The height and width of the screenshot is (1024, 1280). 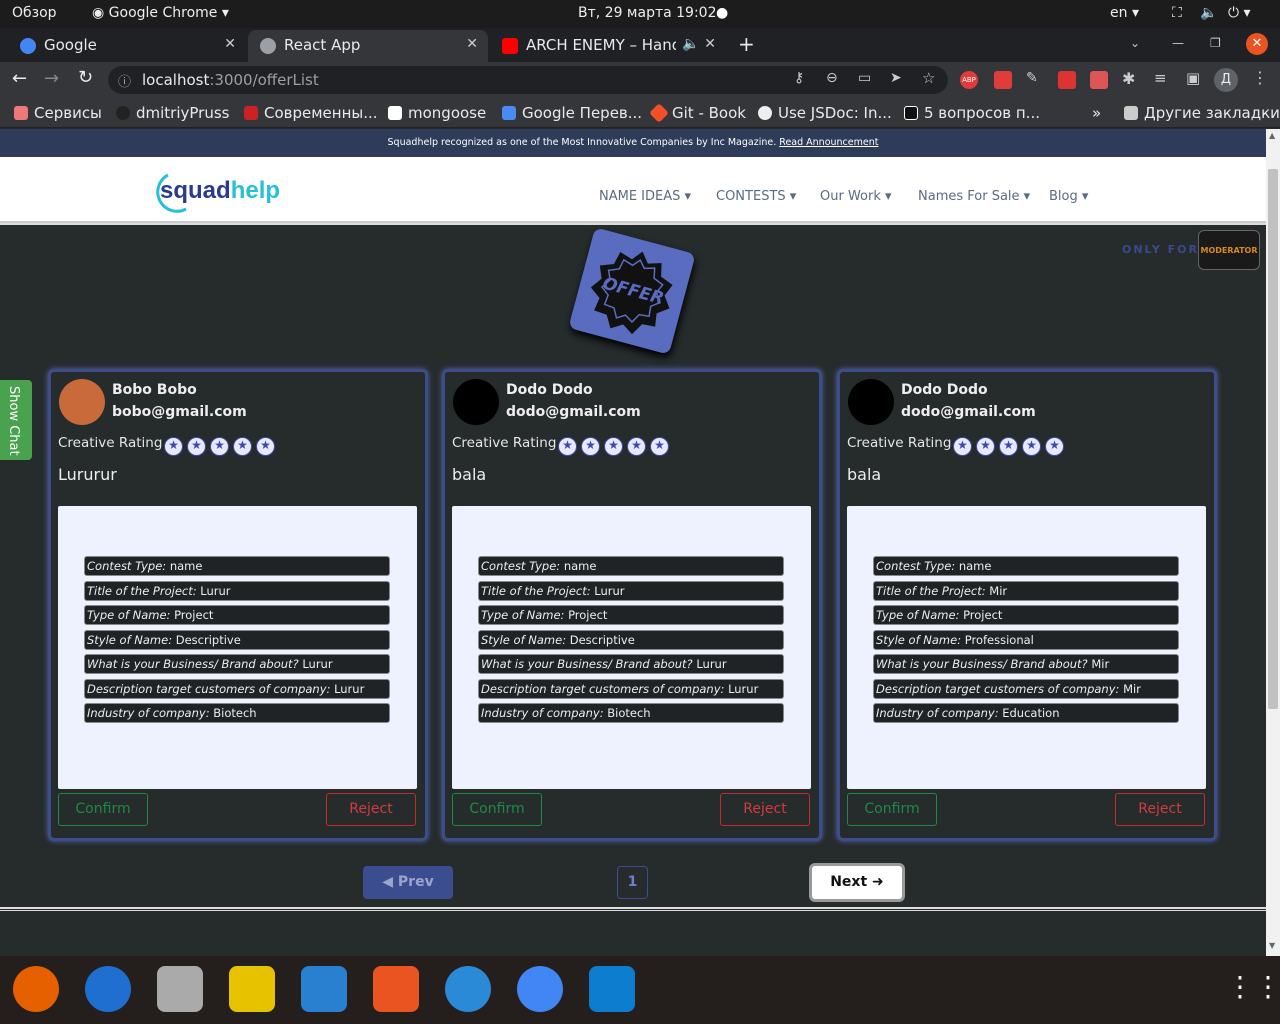 I want to click on thunderbird-icon, so click(x=108, y=989).